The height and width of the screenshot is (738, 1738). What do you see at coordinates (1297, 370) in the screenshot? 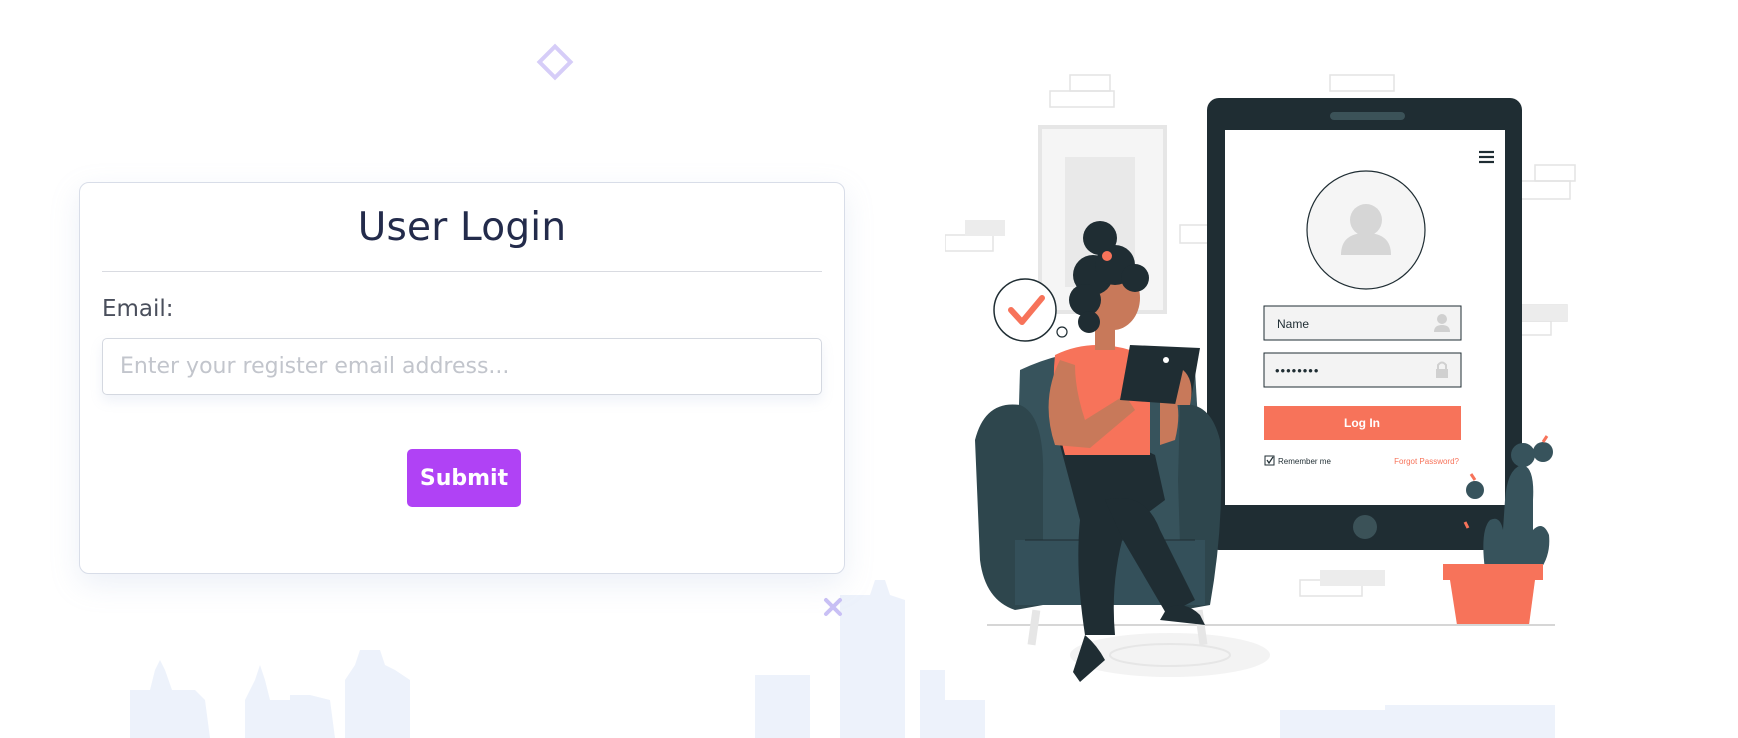
I see `illustration-password-text: ••••••••` at bounding box center [1297, 370].